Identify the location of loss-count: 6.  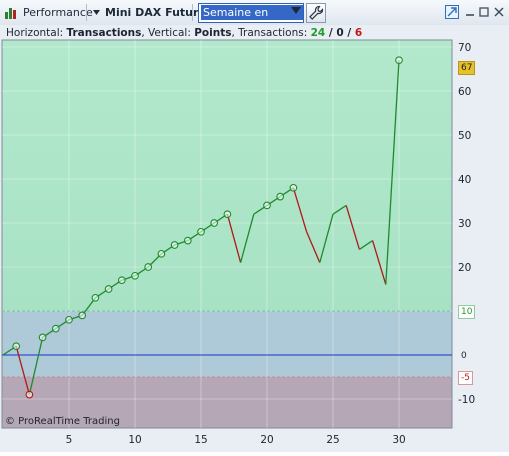
(358, 33).